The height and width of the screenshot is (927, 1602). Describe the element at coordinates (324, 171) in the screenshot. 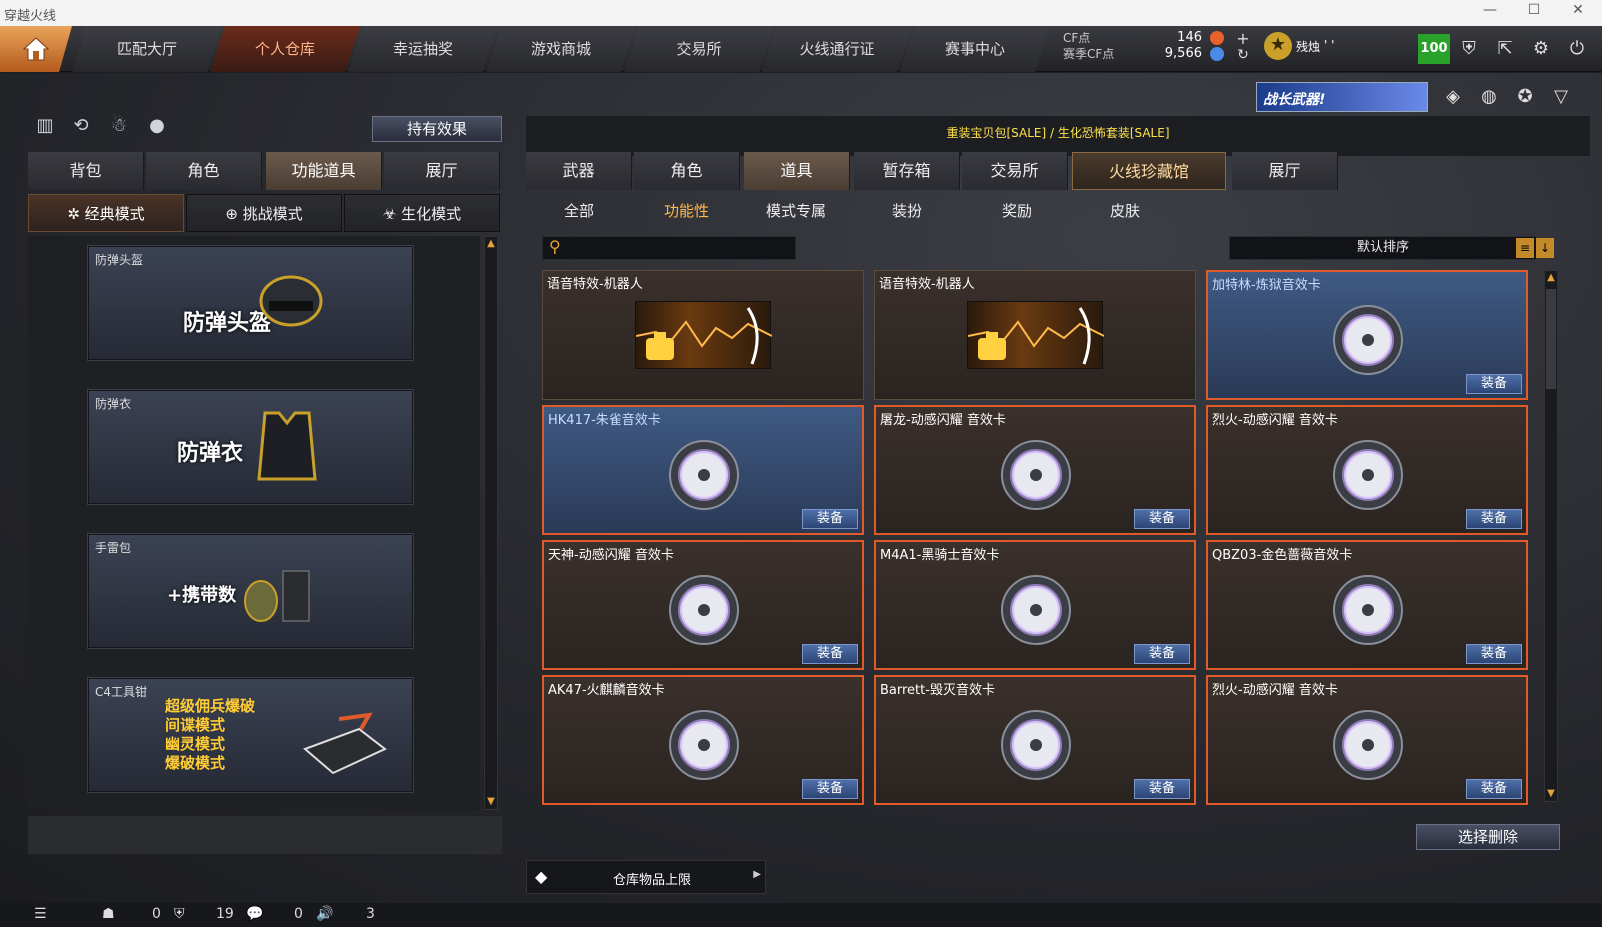

I see `left-tab-functional: 功能道具` at that location.